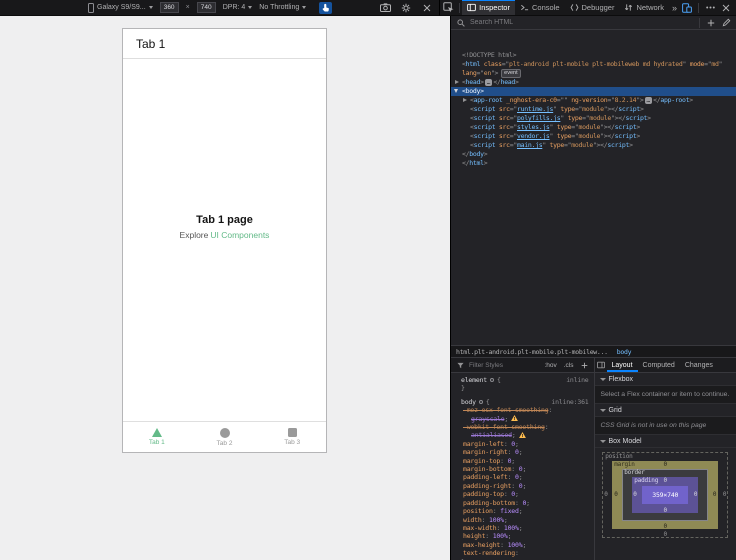 Image resolution: width=736 pixels, height=560 pixels. I want to click on tab-item-3: Tab 3, so click(292, 437).